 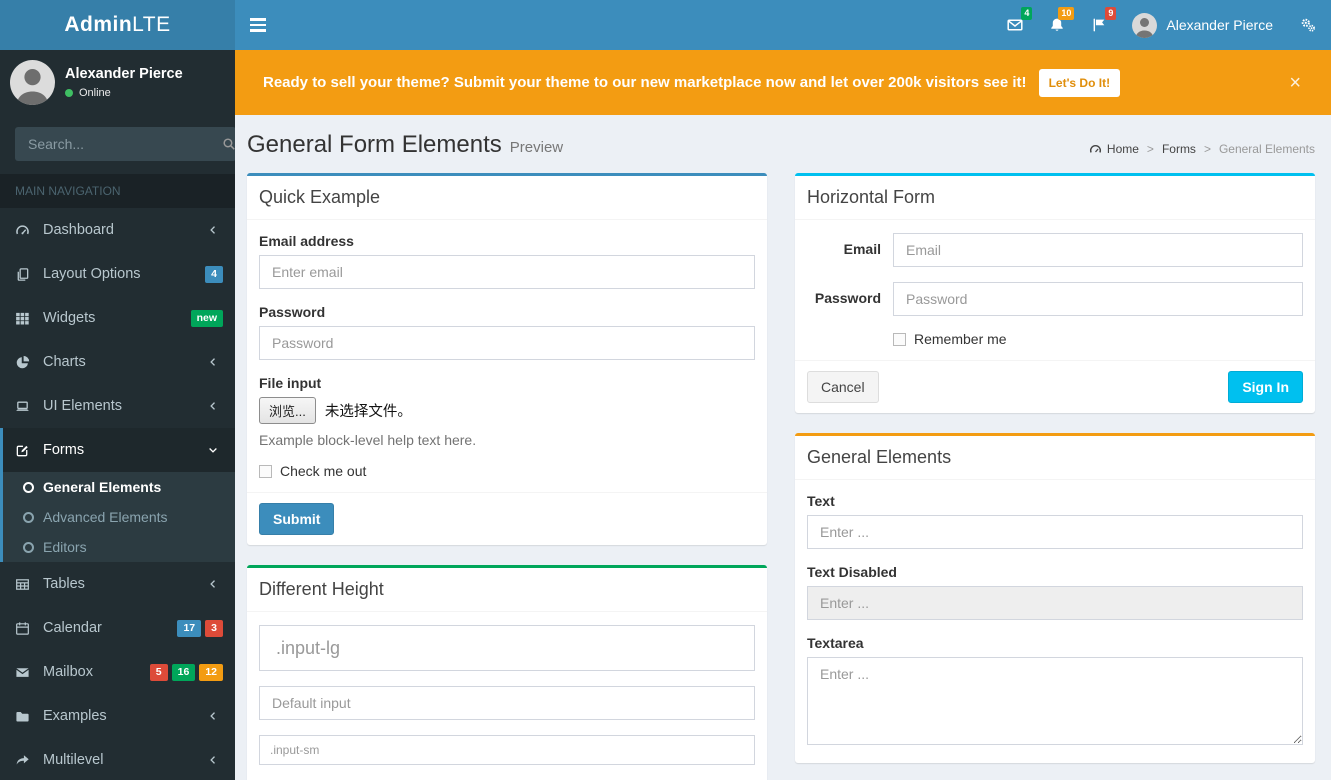 What do you see at coordinates (292, 312) in the screenshot?
I see `password-label: Password` at bounding box center [292, 312].